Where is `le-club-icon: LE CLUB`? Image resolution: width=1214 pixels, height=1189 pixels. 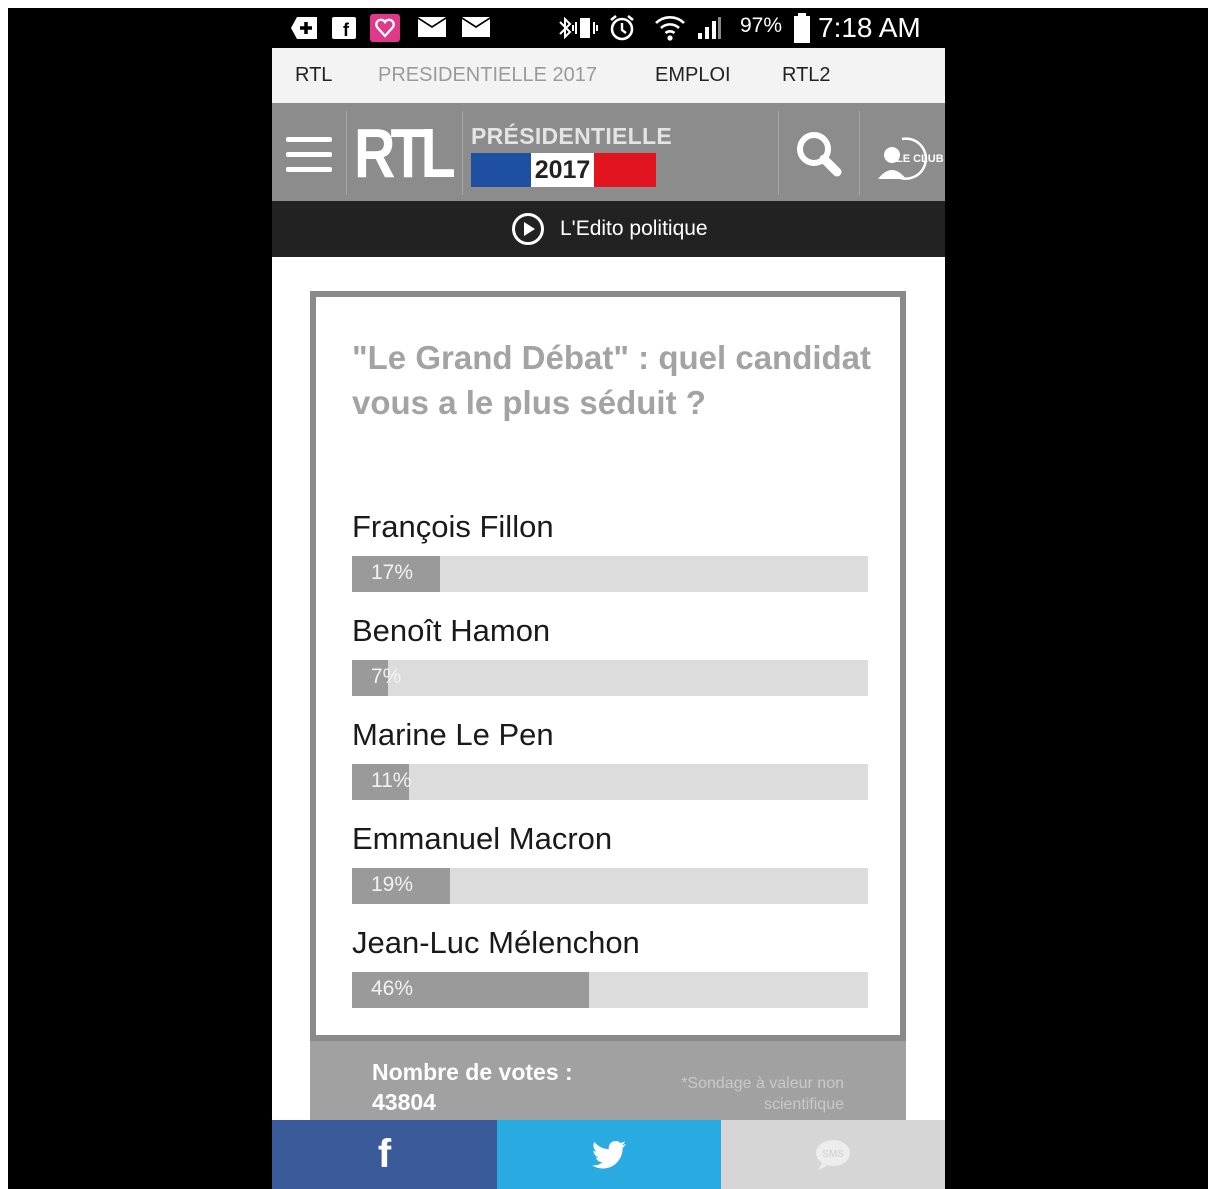 le-club-icon: LE CLUB is located at coordinates (911, 158).